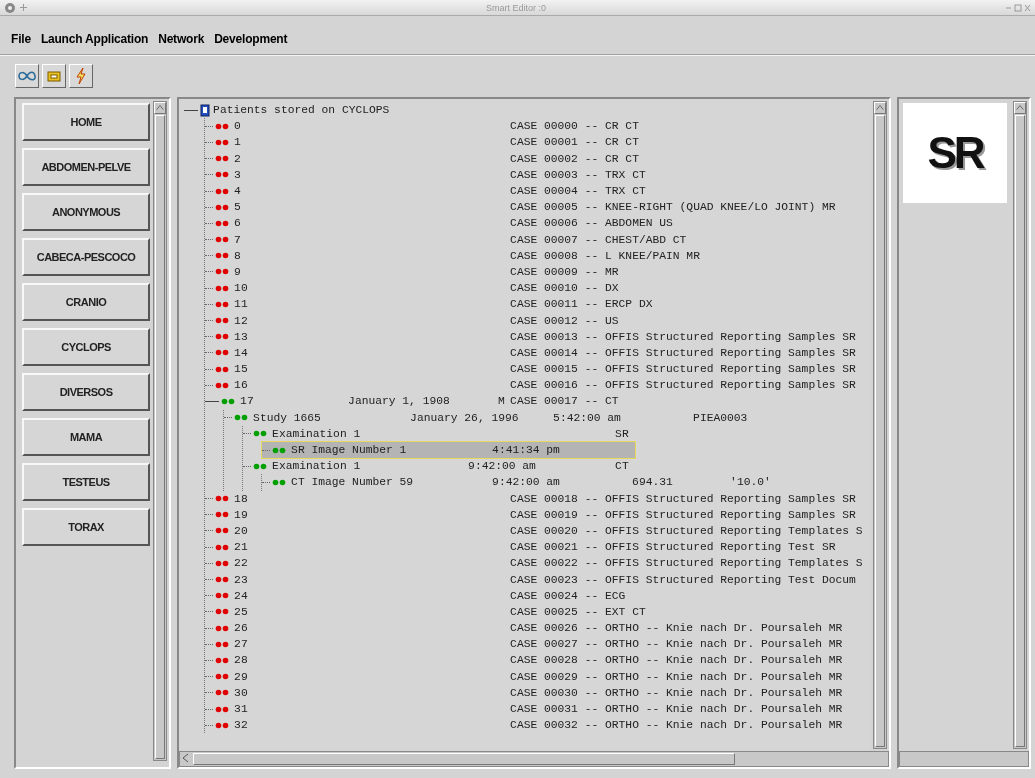 This screenshot has height=778, width=1035. What do you see at coordinates (399, 401) in the screenshot?
I see `tree-item-date: January 1, 1908` at bounding box center [399, 401].